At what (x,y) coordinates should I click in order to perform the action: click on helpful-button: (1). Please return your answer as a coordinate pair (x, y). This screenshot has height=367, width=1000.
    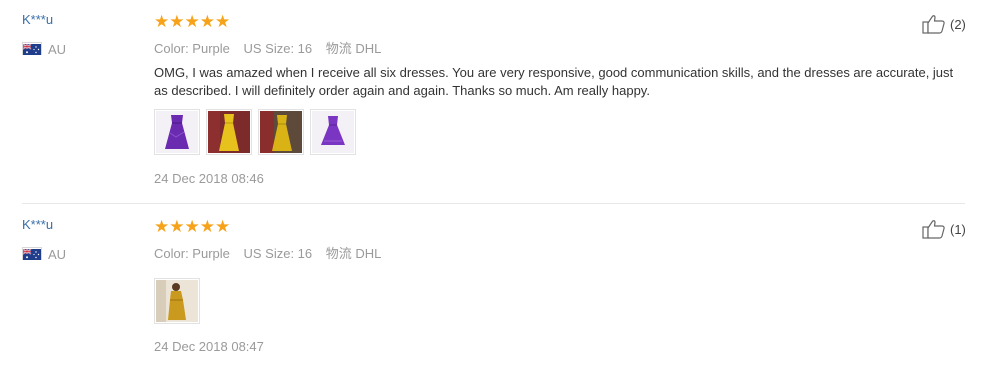
    Looking at the image, I should click on (944, 229).